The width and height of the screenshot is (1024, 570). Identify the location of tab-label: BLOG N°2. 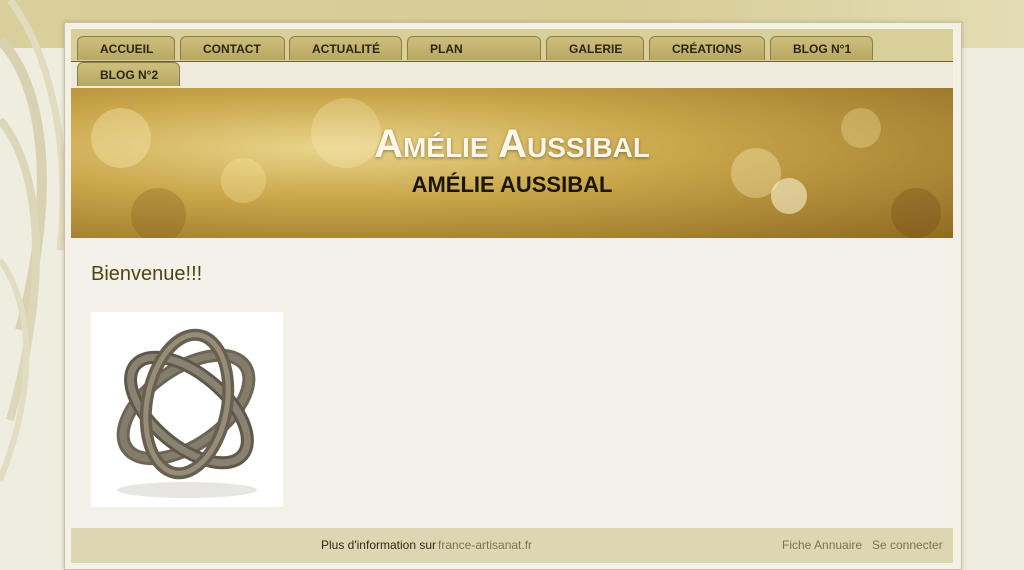
(129, 75).